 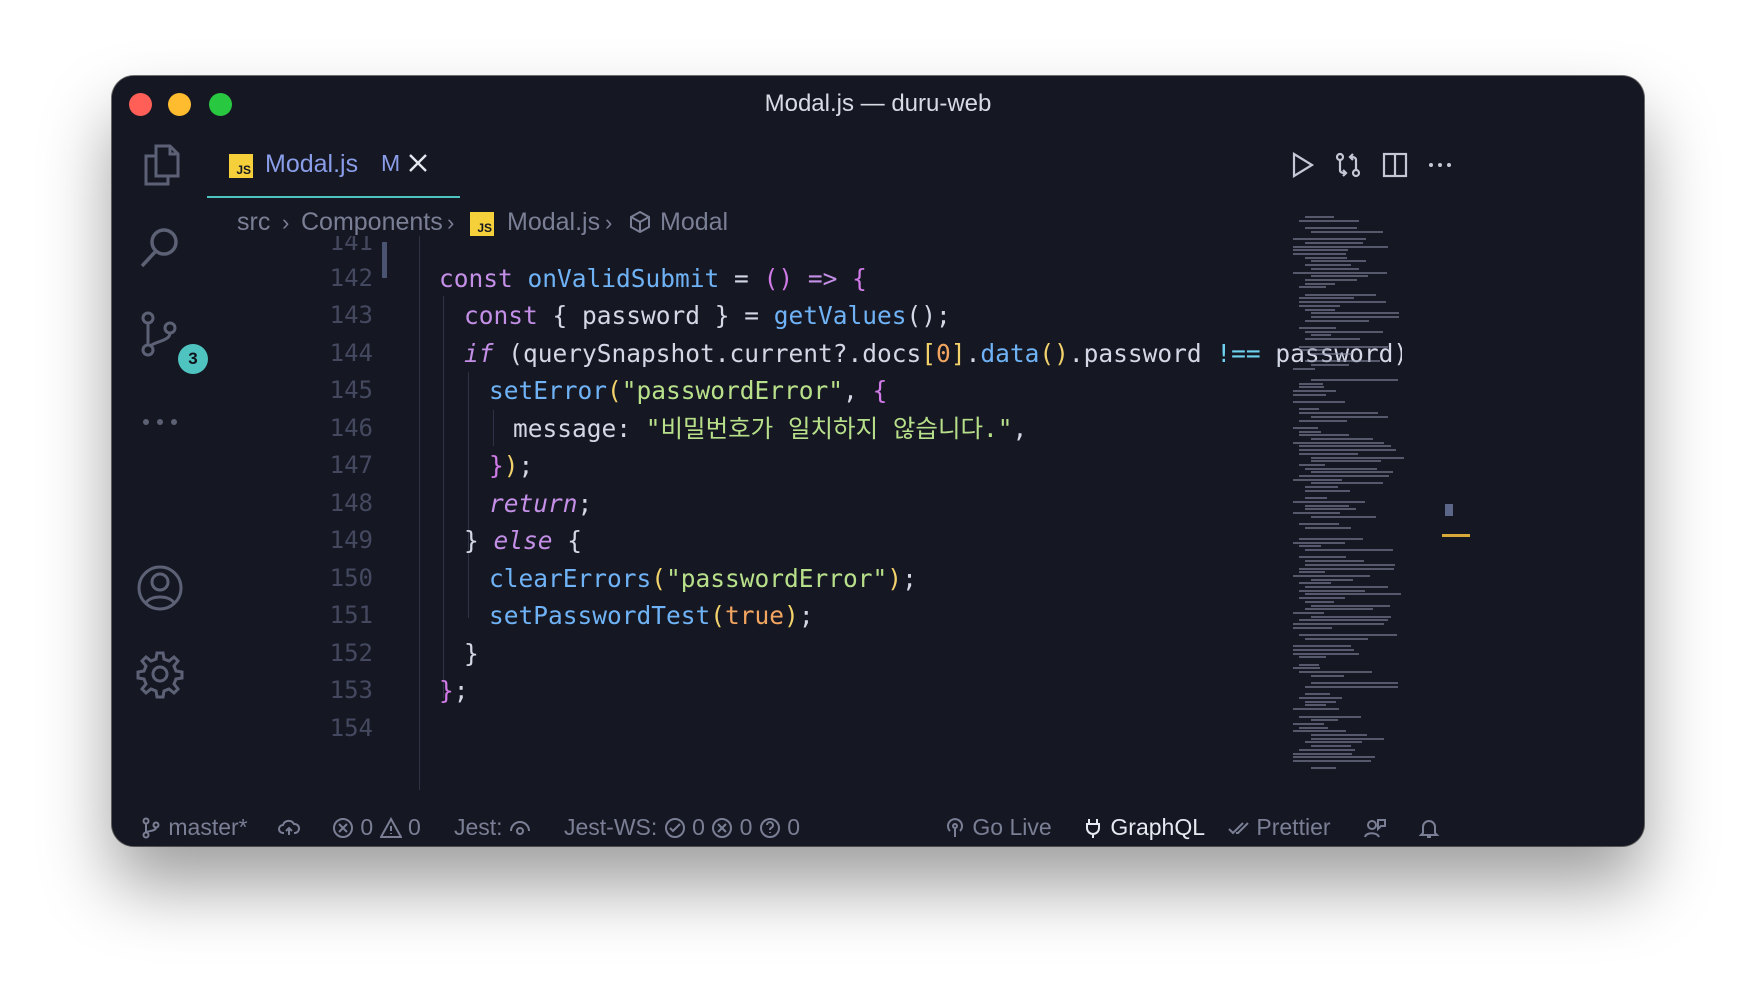 What do you see at coordinates (253, 222) in the screenshot?
I see `breadcrumb-item-src: src` at bounding box center [253, 222].